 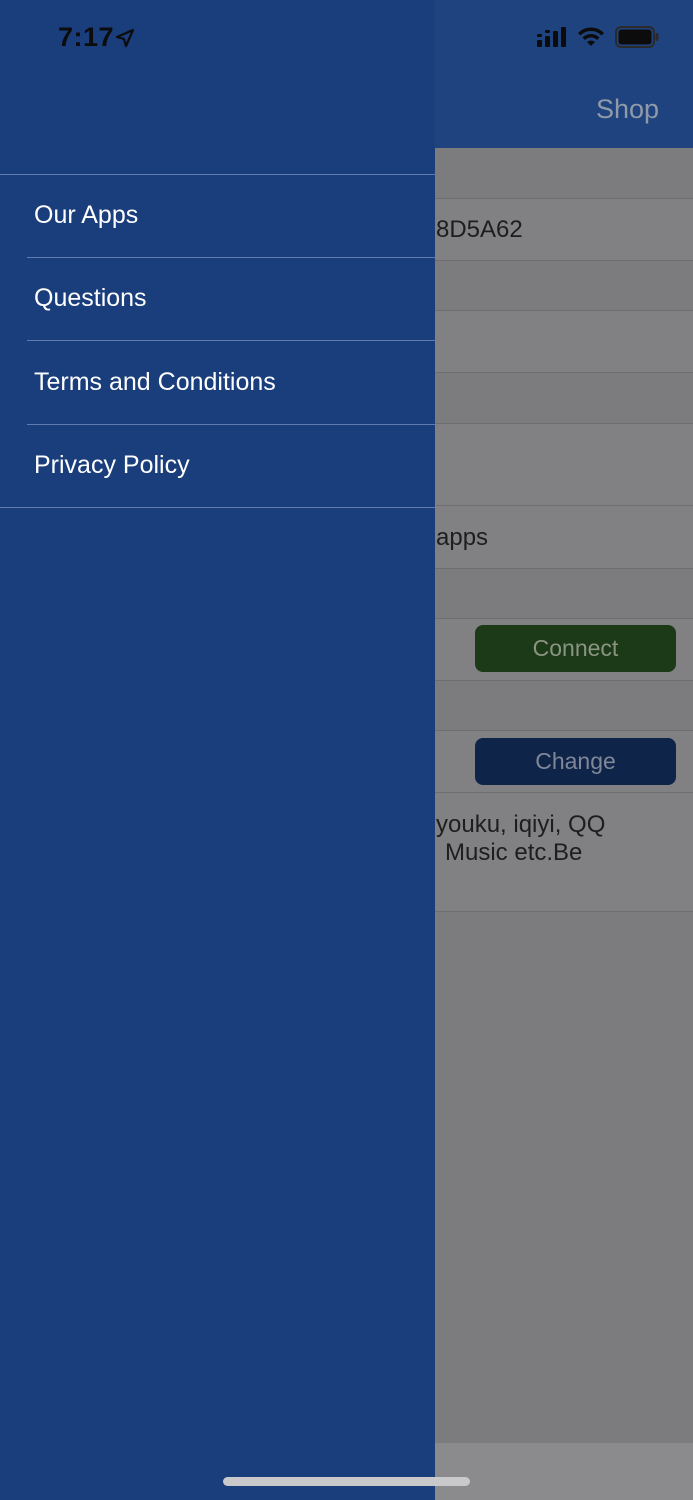 What do you see at coordinates (564, 505) in the screenshot?
I see `row-divider` at bounding box center [564, 505].